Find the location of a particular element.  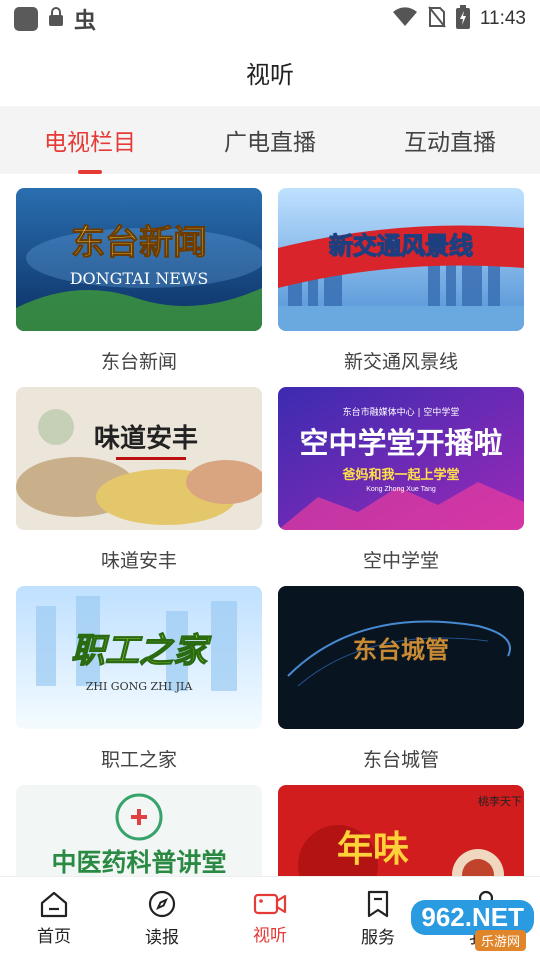

nav-home: 首页 is located at coordinates (54, 918).